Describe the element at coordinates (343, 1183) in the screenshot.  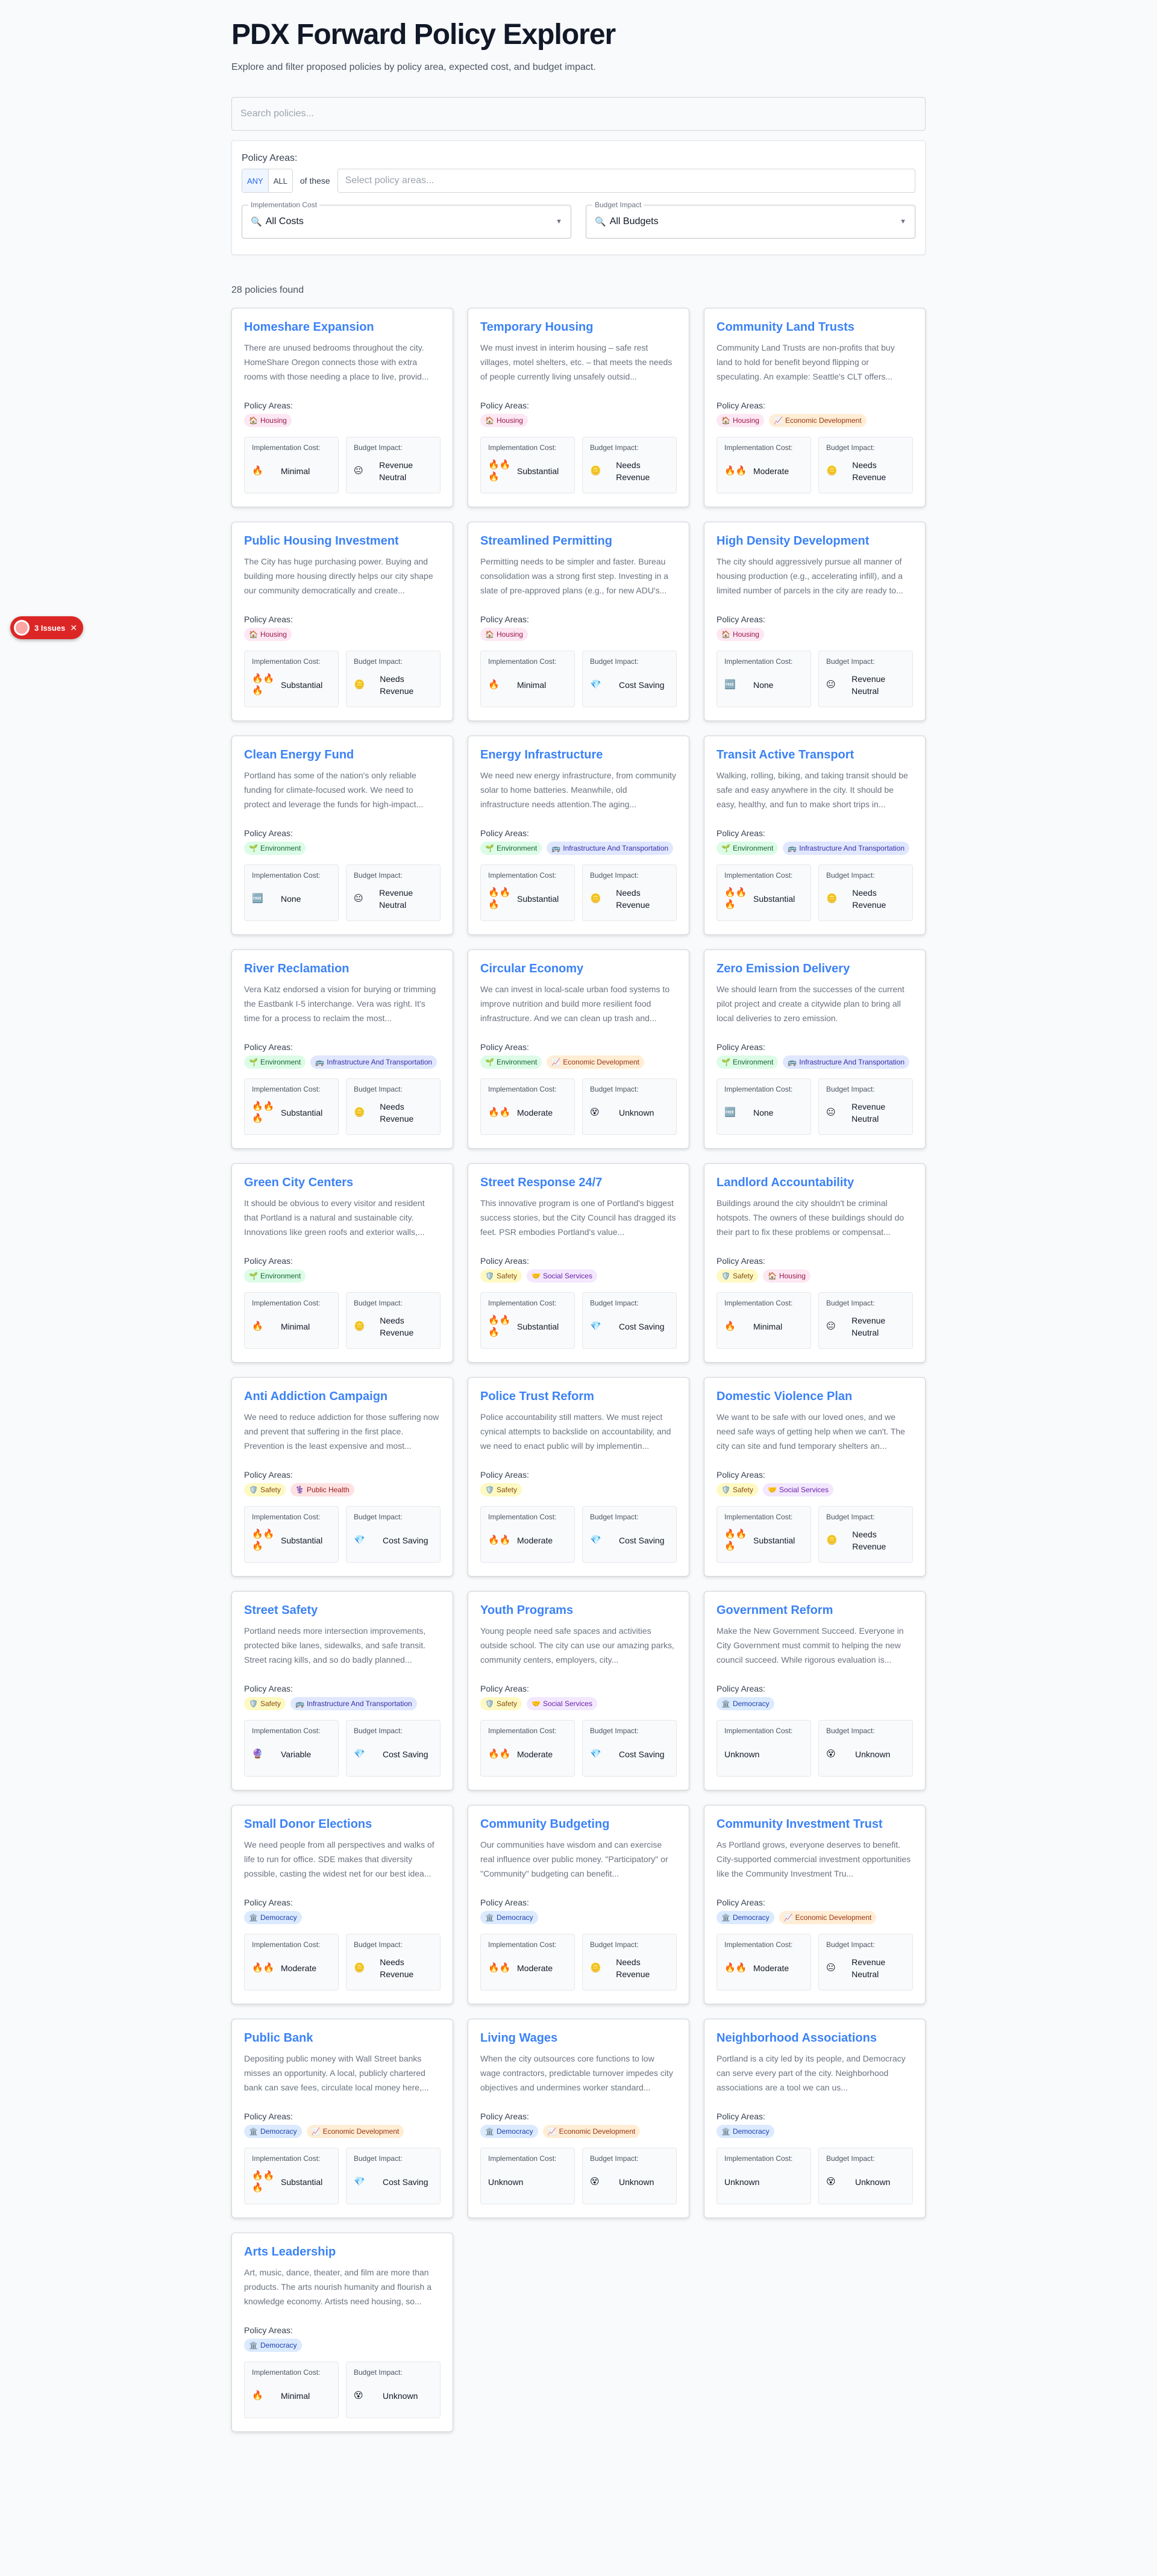
I see `policy-title: Green City Centers` at that location.